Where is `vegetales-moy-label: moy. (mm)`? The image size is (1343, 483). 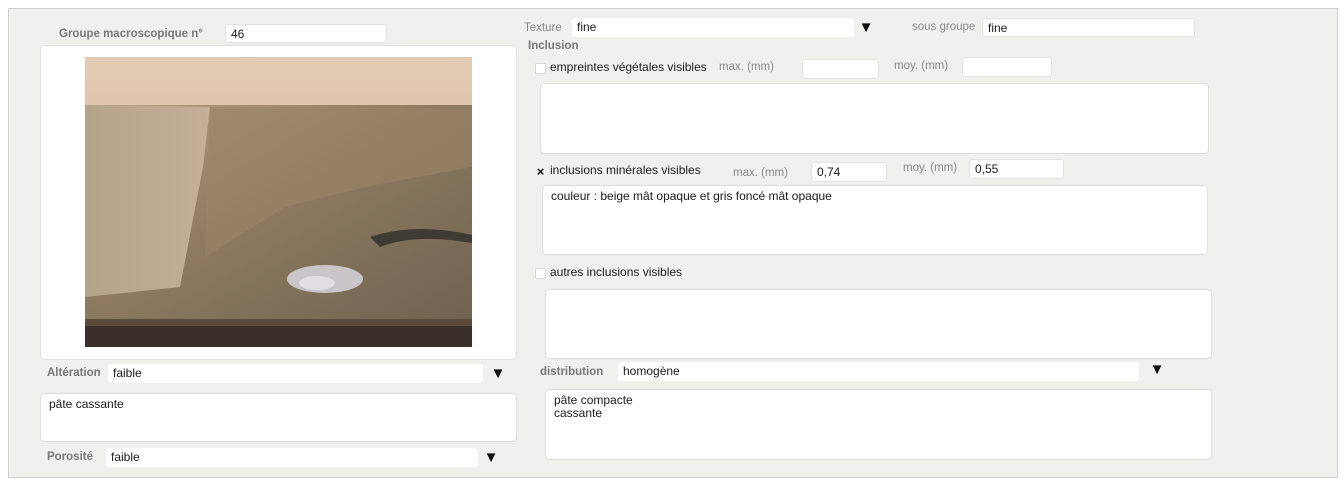
vegetales-moy-label: moy. (mm) is located at coordinates (921, 66).